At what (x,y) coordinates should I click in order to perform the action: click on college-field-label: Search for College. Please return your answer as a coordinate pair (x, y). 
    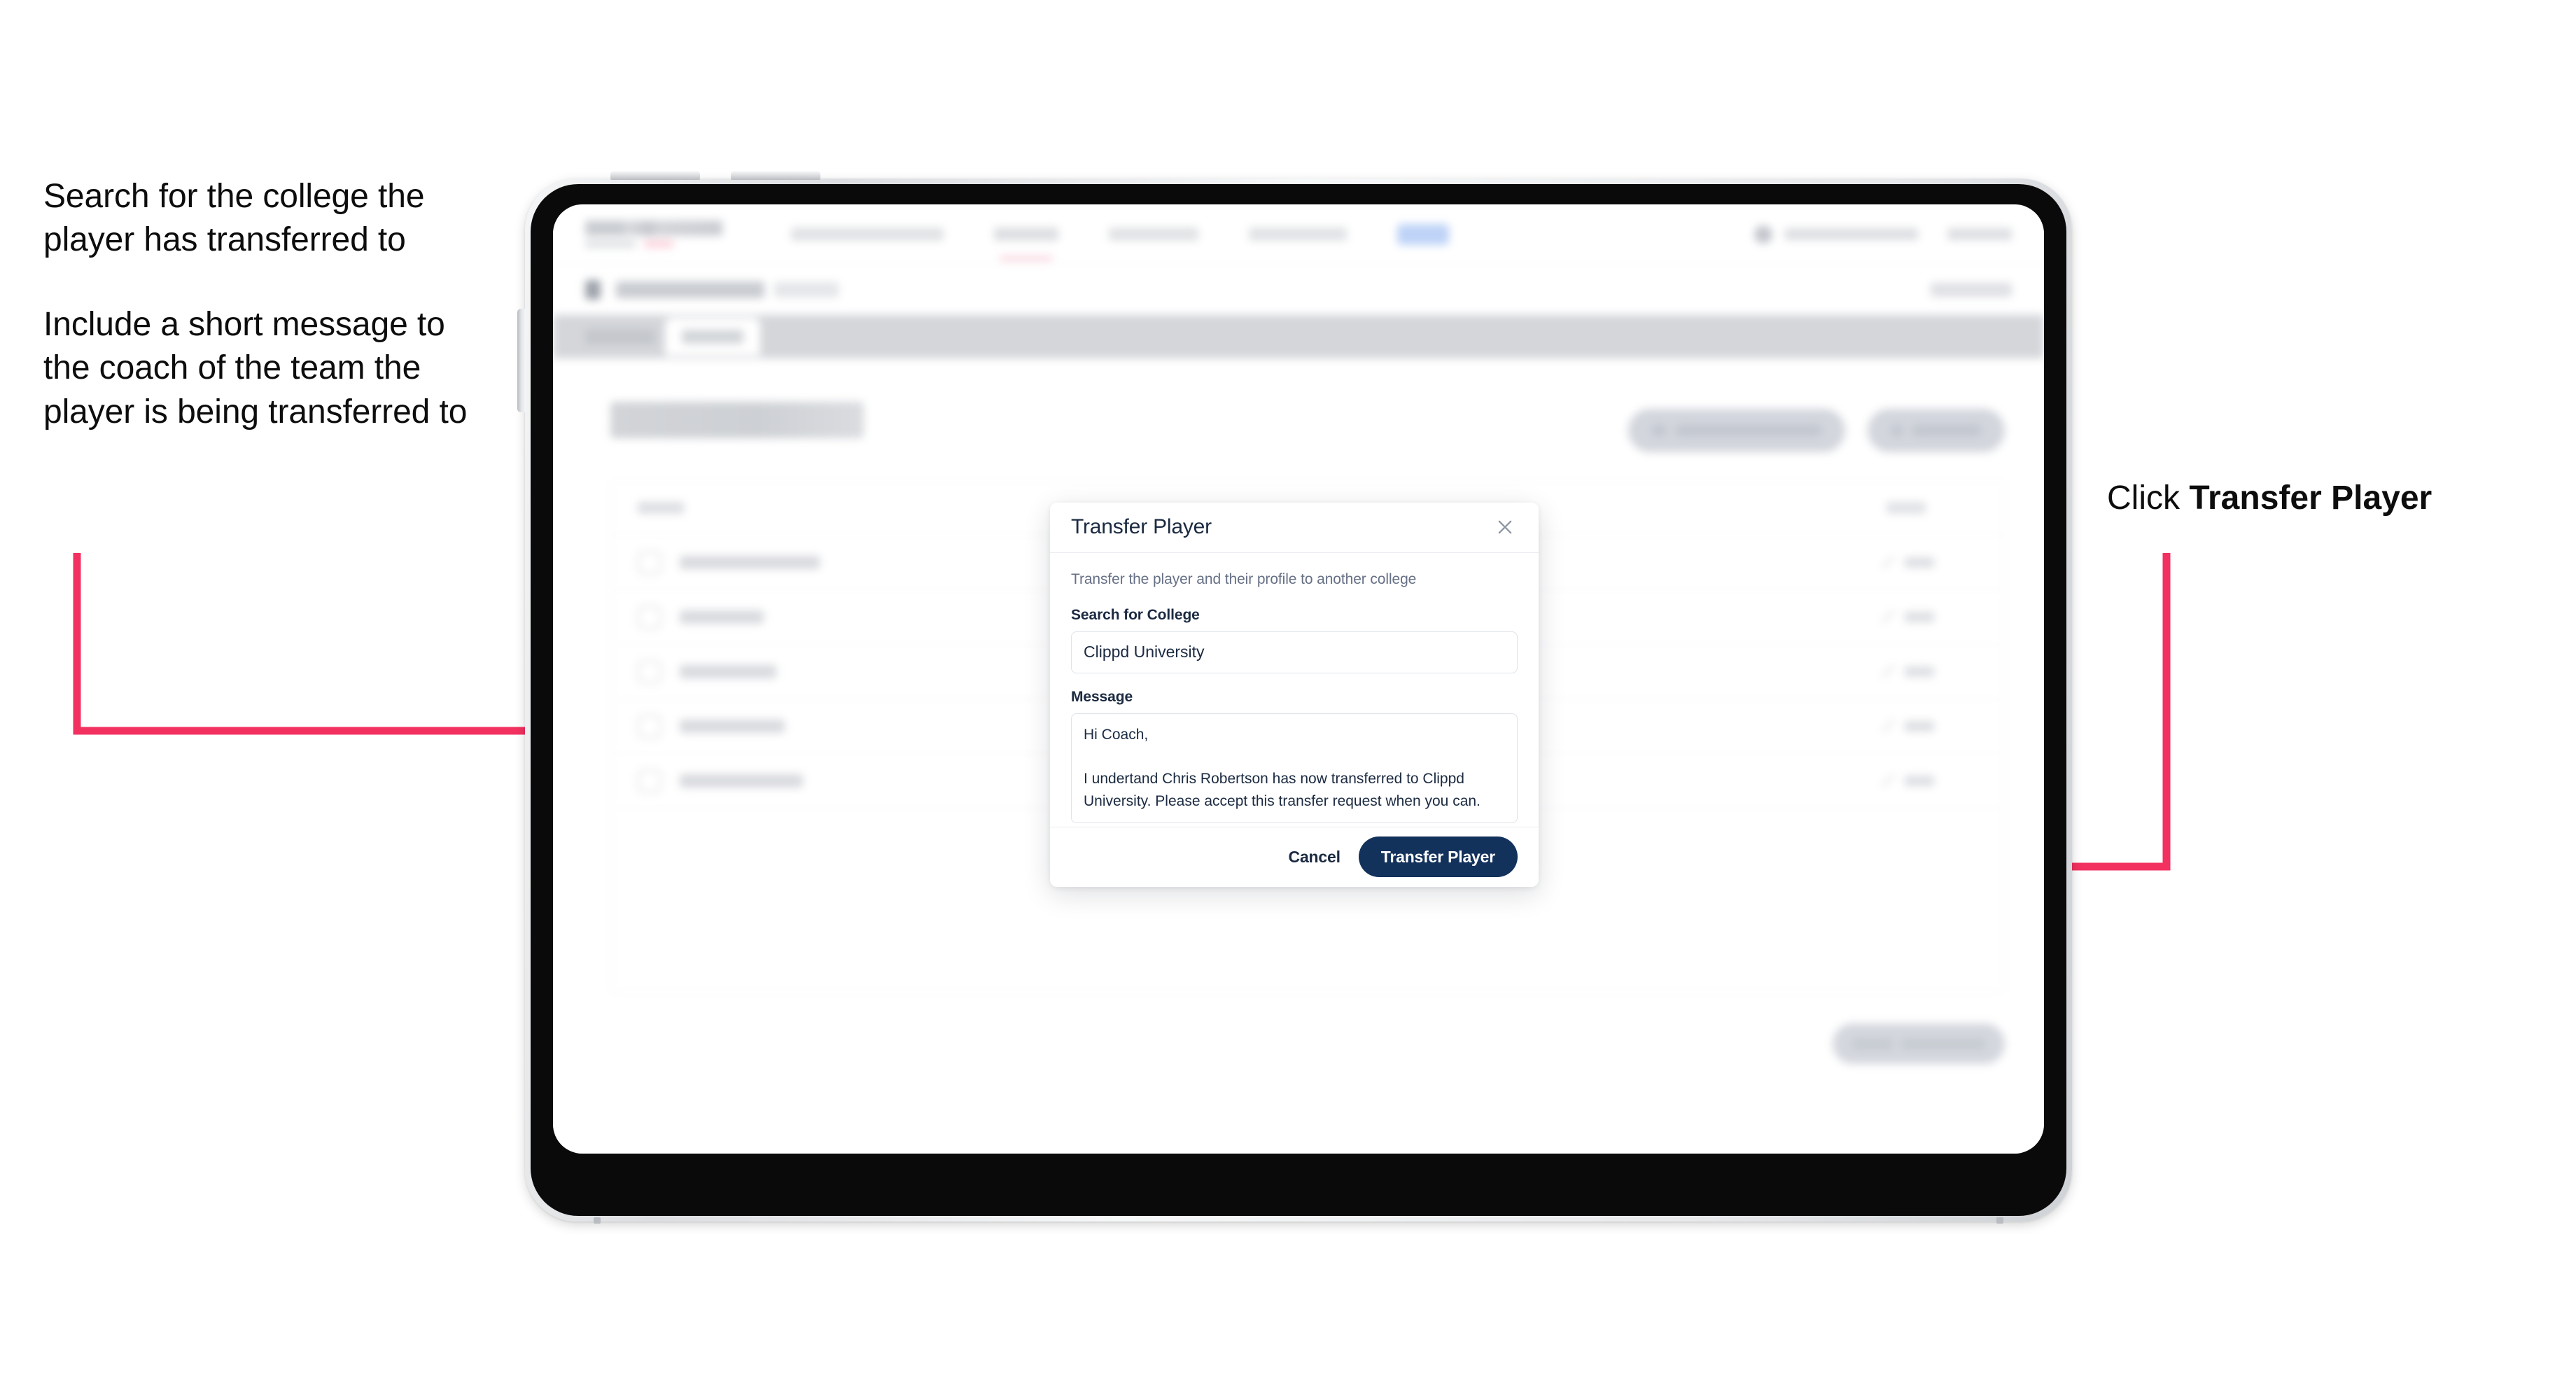
    Looking at the image, I should click on (1135, 614).